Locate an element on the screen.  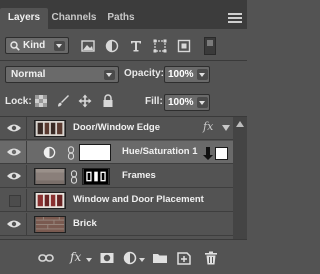
opacity-label: Opacity: is located at coordinates (144, 73).